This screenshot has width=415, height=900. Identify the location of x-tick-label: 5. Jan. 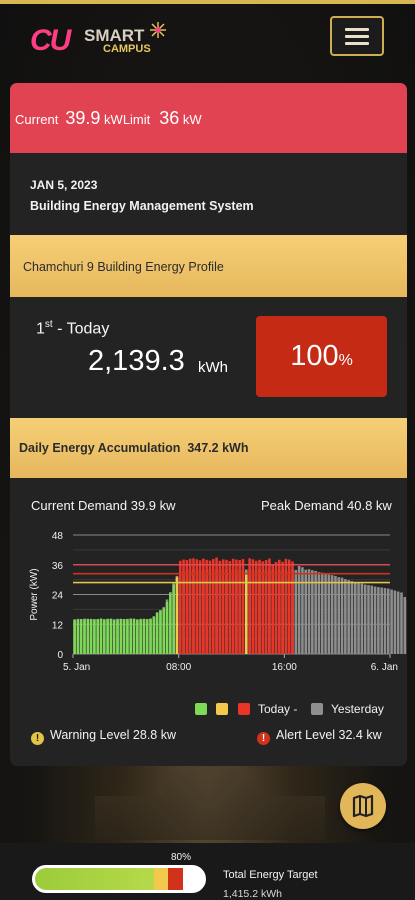
(76, 667).